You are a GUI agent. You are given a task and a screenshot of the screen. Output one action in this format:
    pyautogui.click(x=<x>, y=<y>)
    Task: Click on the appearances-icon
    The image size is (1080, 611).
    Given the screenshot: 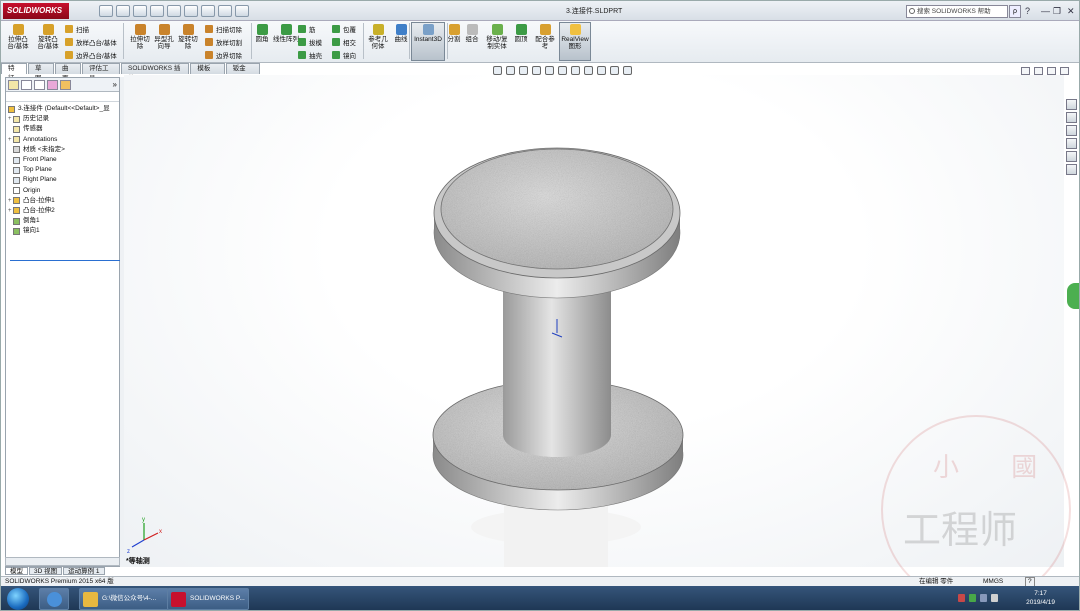 What is the action you would take?
    pyautogui.click(x=1071, y=156)
    